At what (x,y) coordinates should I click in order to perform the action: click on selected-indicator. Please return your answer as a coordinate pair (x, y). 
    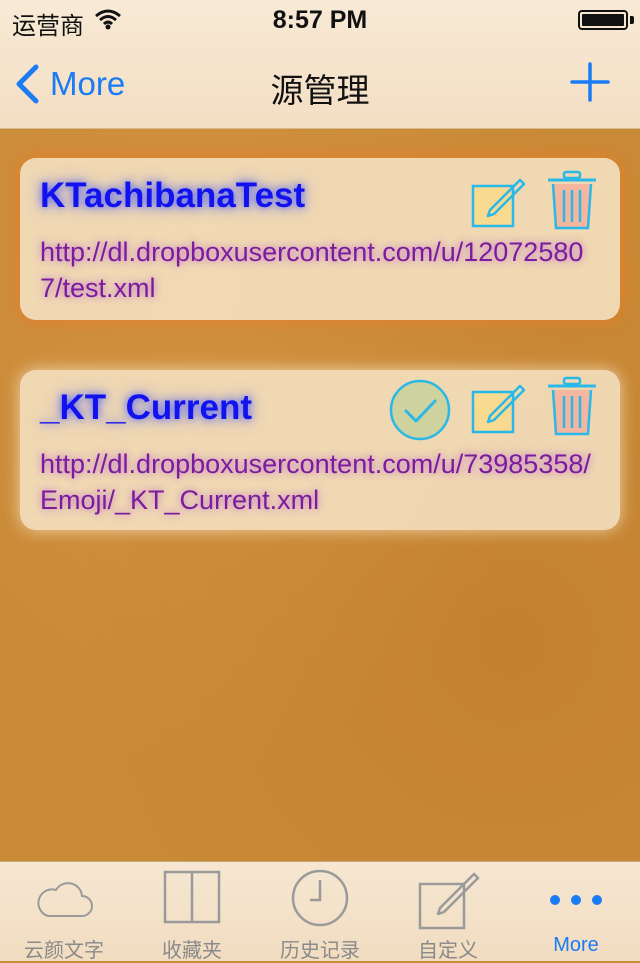
    Looking at the image, I should click on (419, 409).